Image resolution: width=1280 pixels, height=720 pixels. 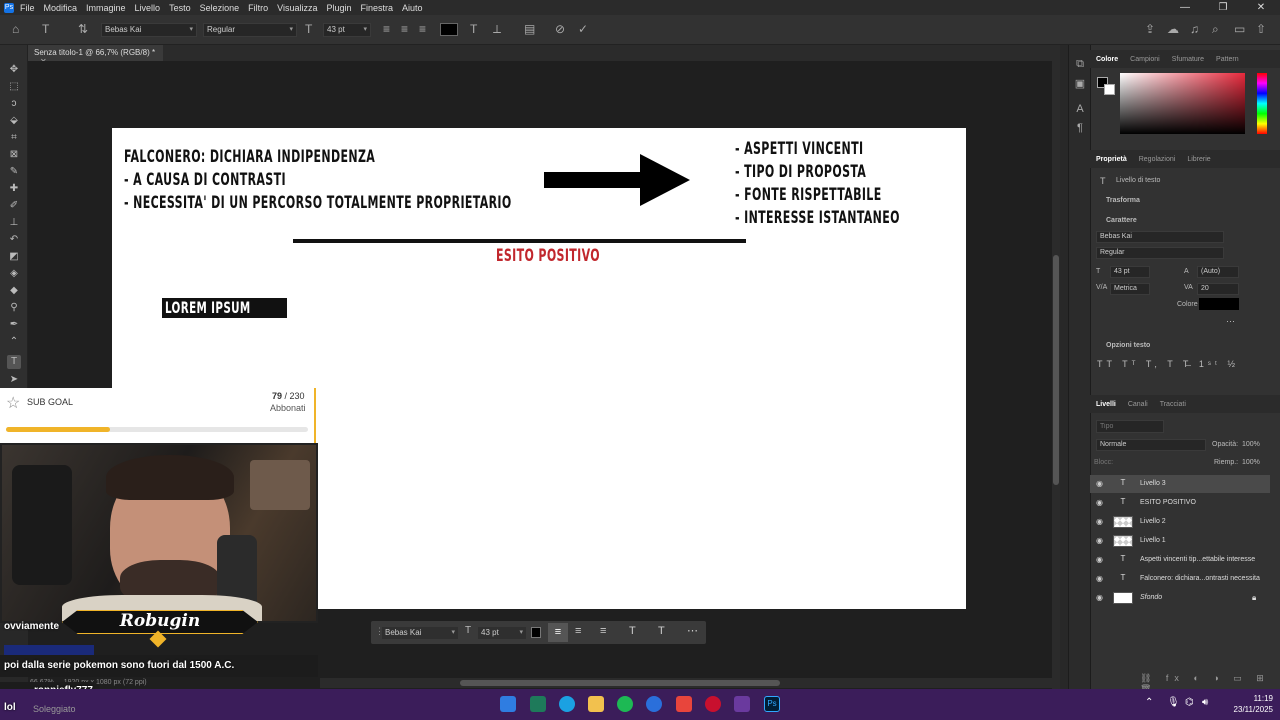 What do you see at coordinates (1173, 404) in the screenshot?
I see `tab-tracciati: Tracciati` at bounding box center [1173, 404].